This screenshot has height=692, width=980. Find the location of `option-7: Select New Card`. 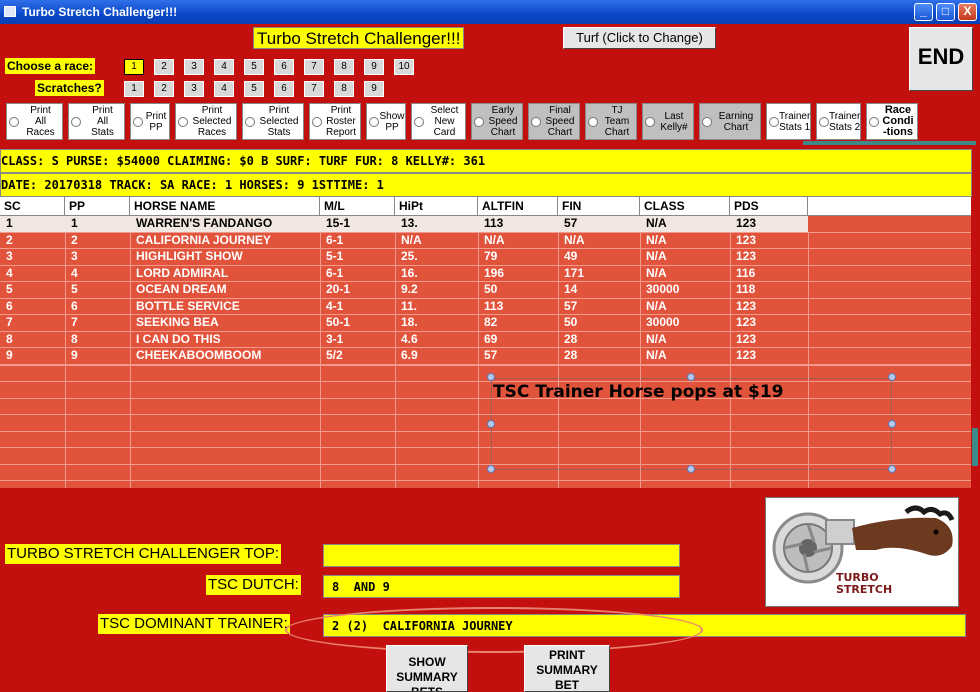

option-7: Select New Card is located at coordinates (438, 121).